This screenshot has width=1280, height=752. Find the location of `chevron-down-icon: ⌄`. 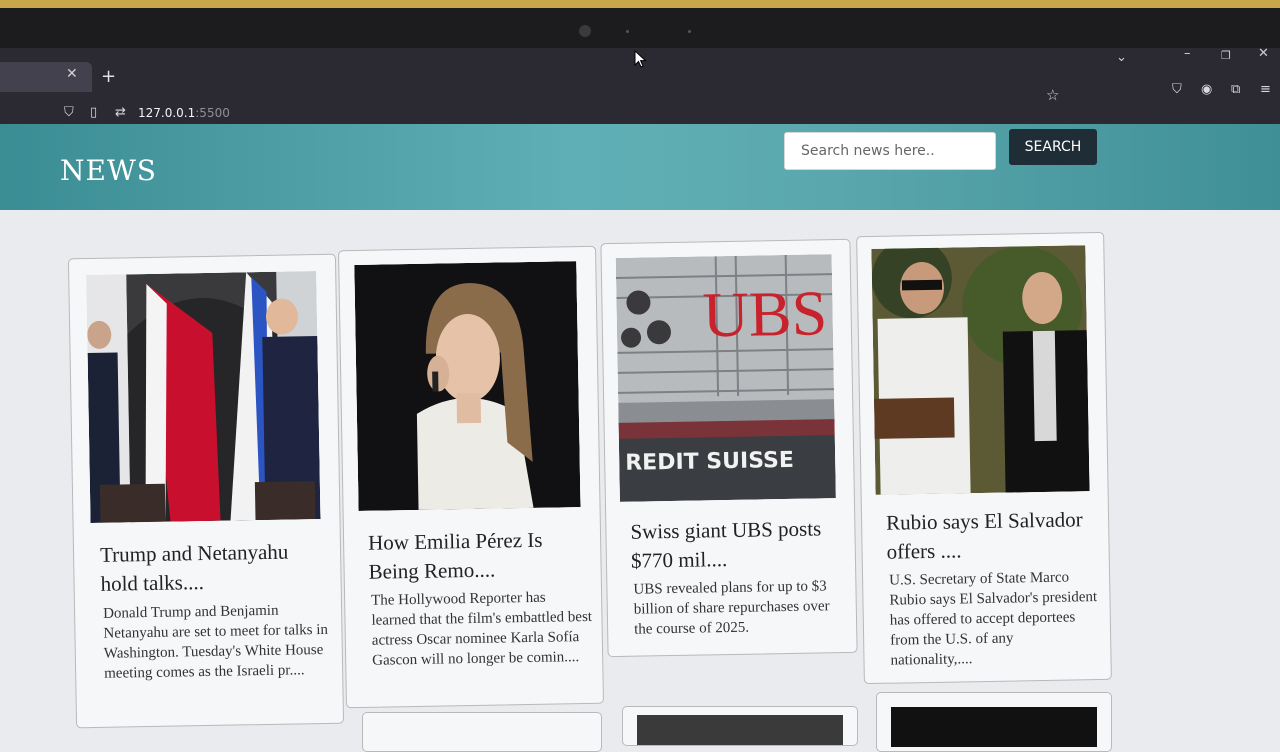

chevron-down-icon: ⌄ is located at coordinates (1121, 57).